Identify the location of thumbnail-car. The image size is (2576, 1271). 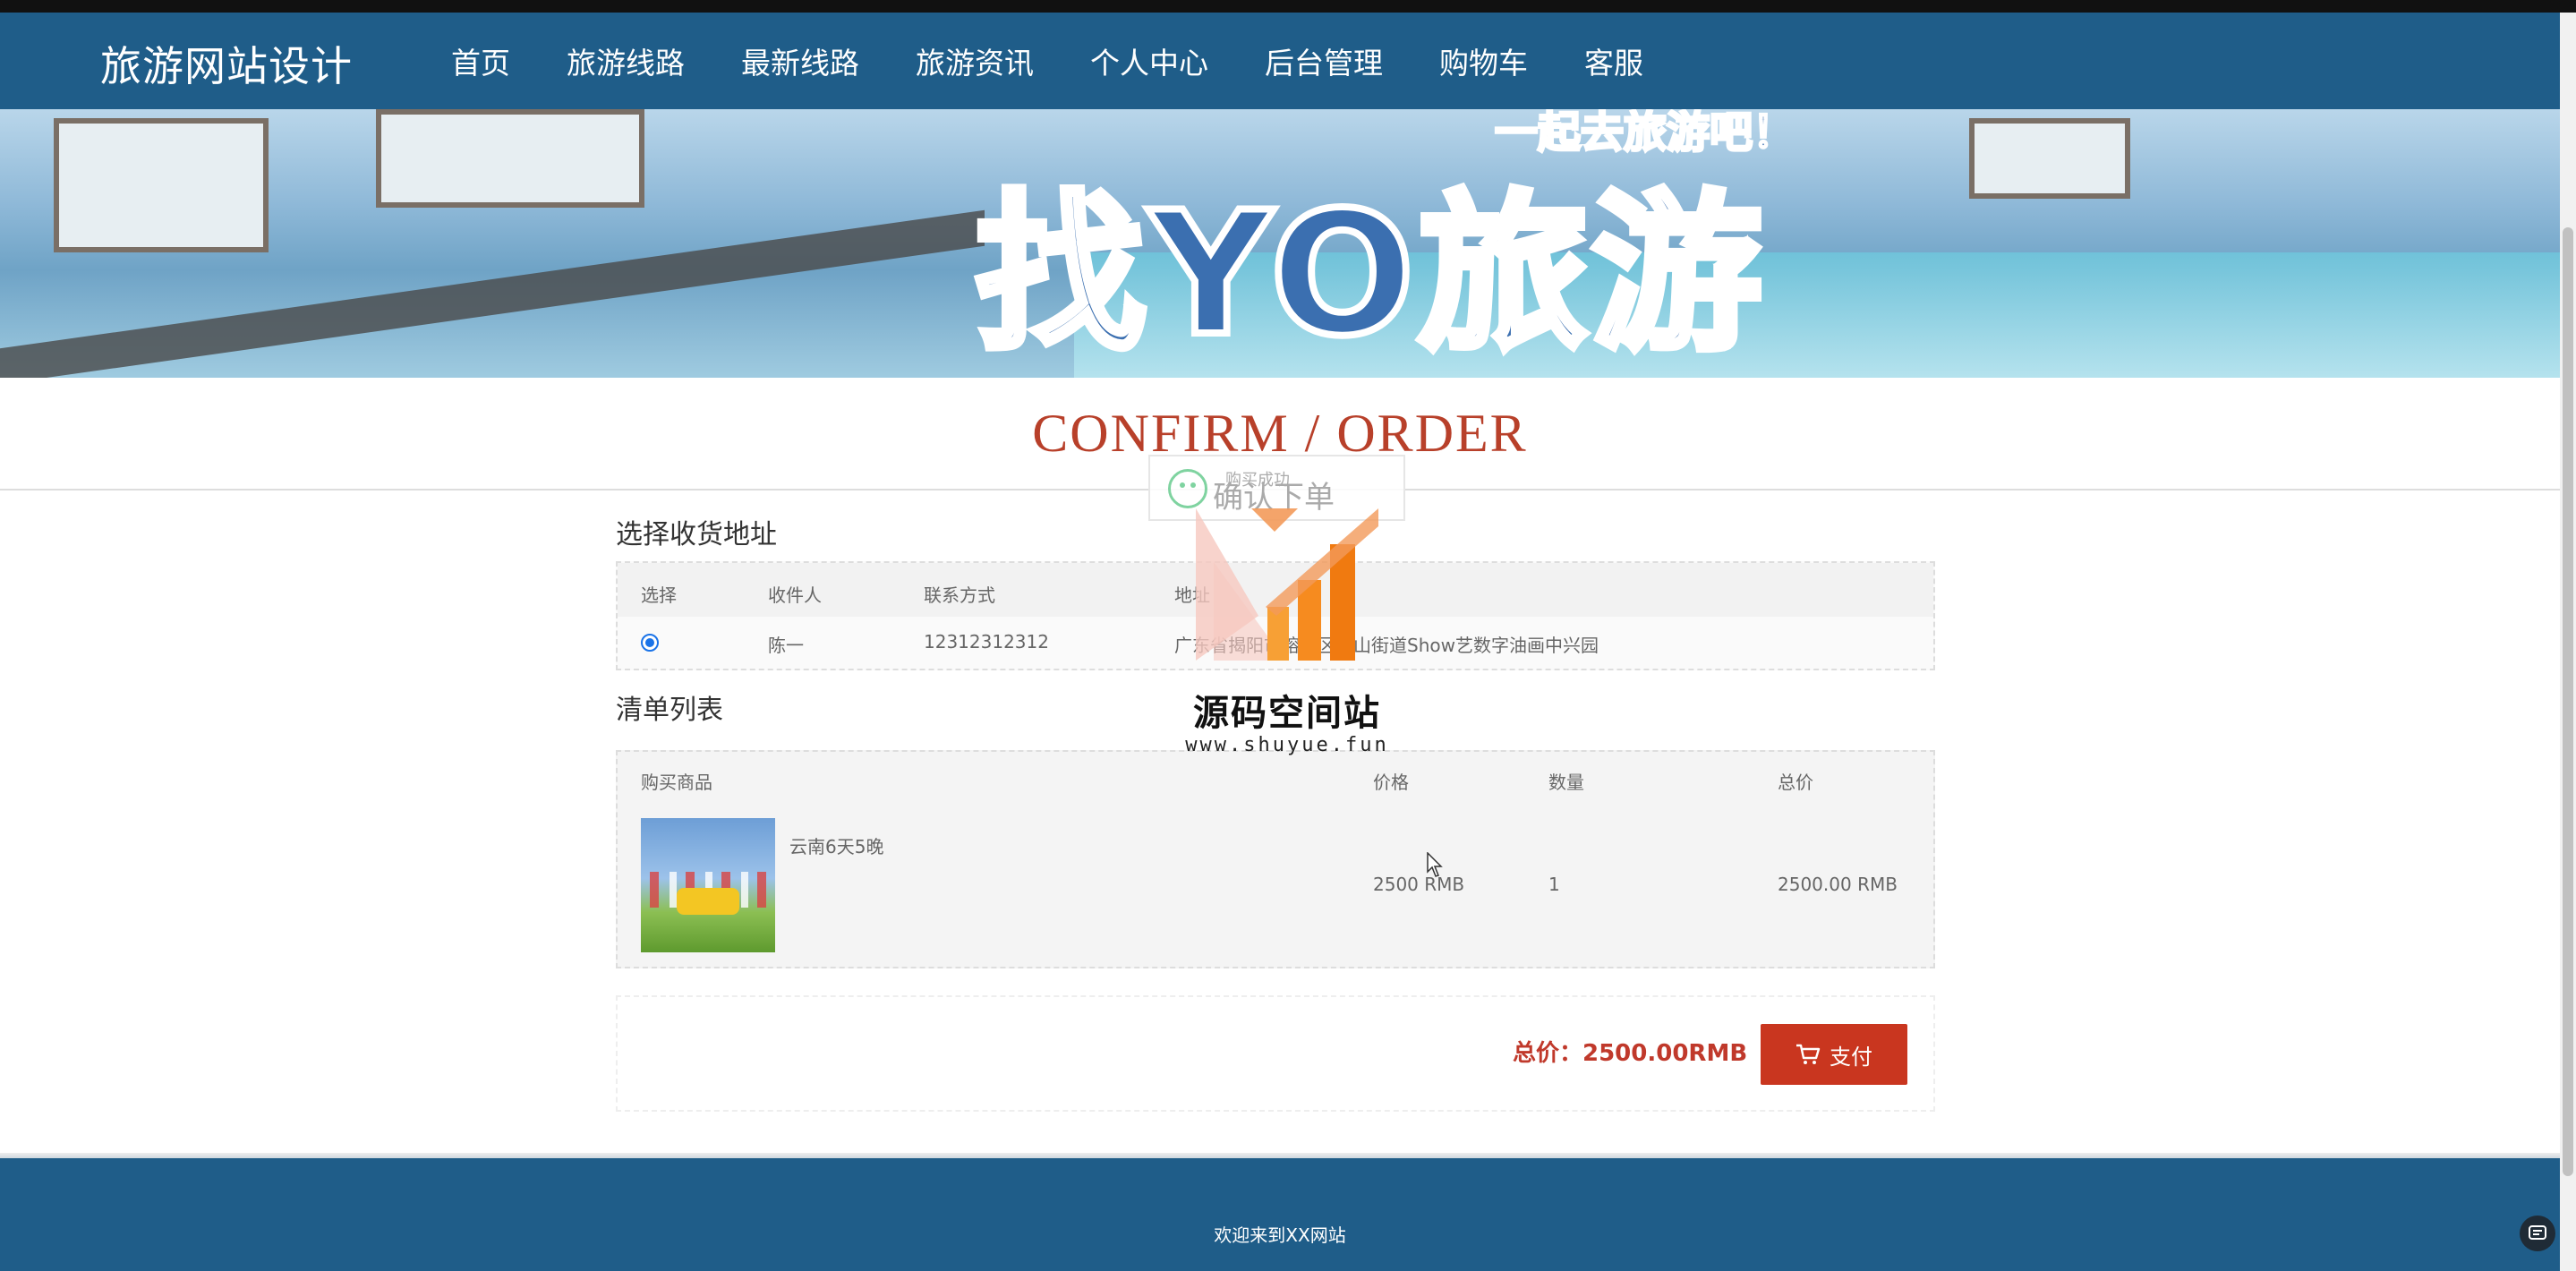
(708, 901).